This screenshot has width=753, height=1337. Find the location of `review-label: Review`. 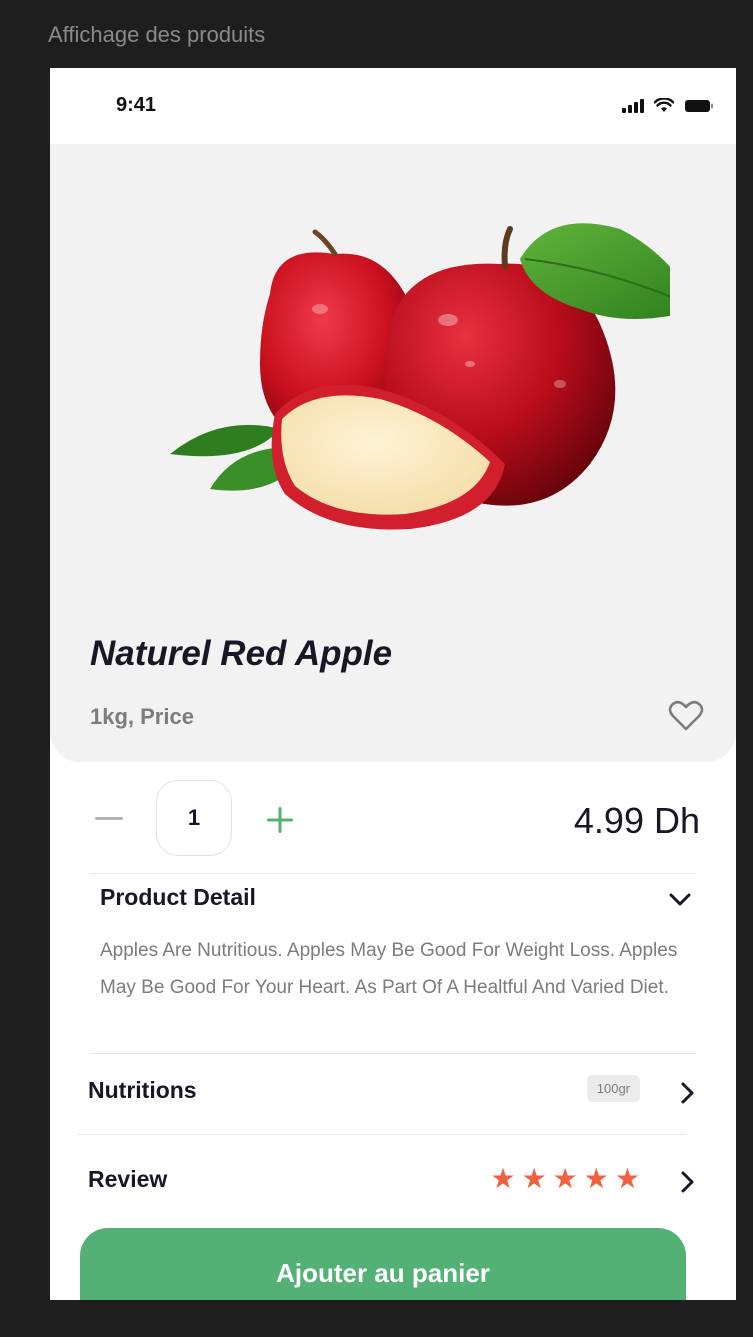

review-label: Review is located at coordinates (128, 1179).